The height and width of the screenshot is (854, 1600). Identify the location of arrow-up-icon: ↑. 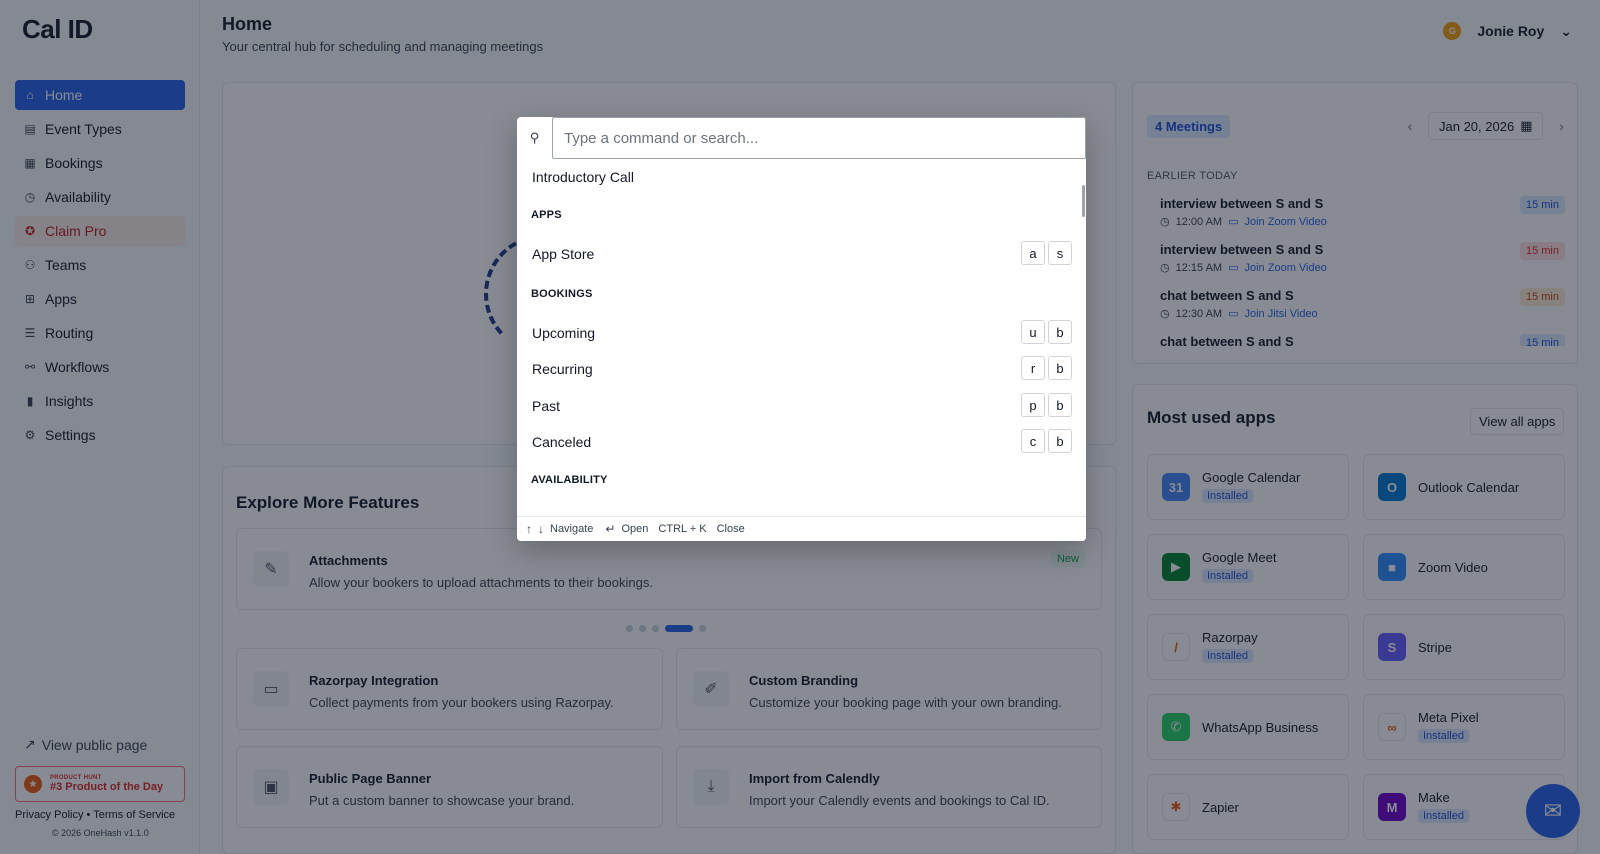
(529, 529).